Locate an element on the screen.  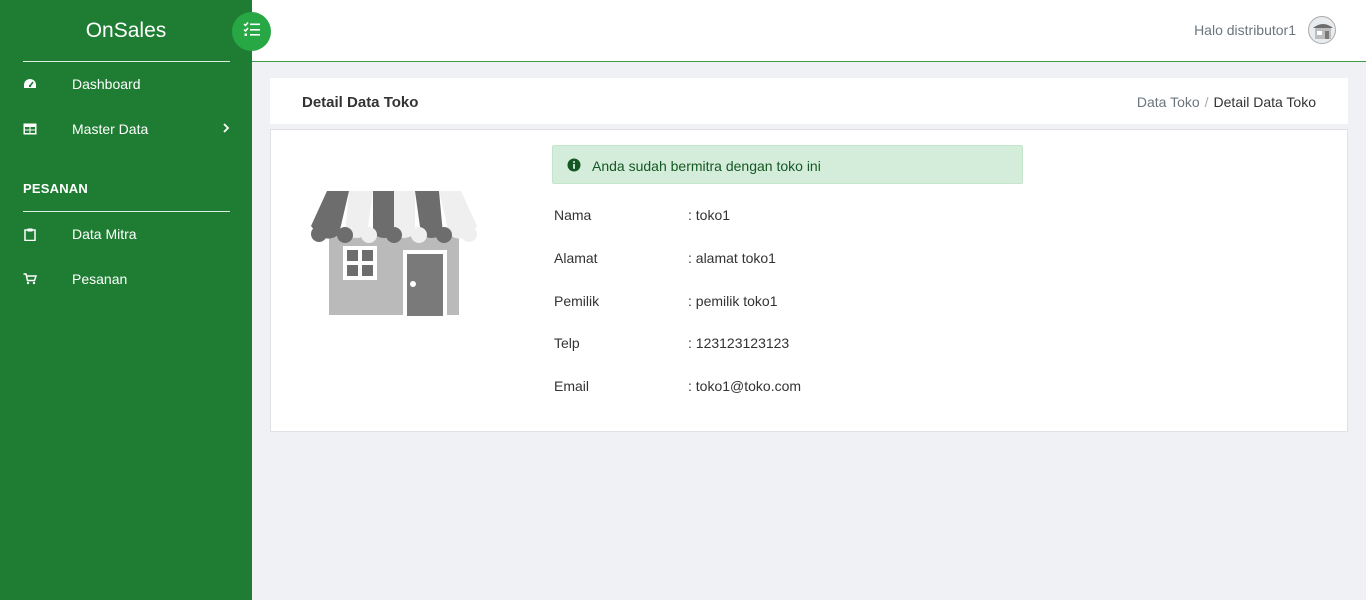
user-greeting: Halo distributor1 is located at coordinates (1245, 30).